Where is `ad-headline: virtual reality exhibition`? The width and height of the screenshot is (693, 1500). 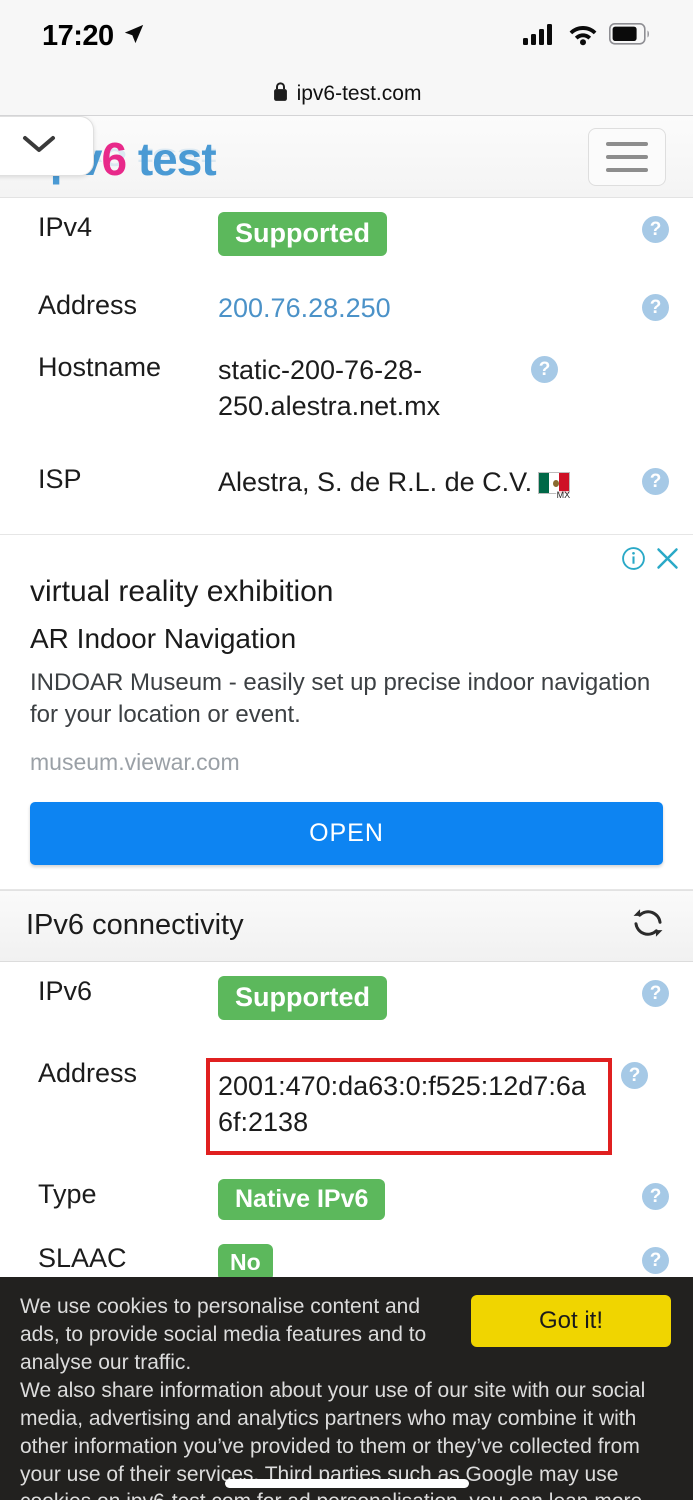 ad-headline: virtual reality exhibition is located at coordinates (182, 591).